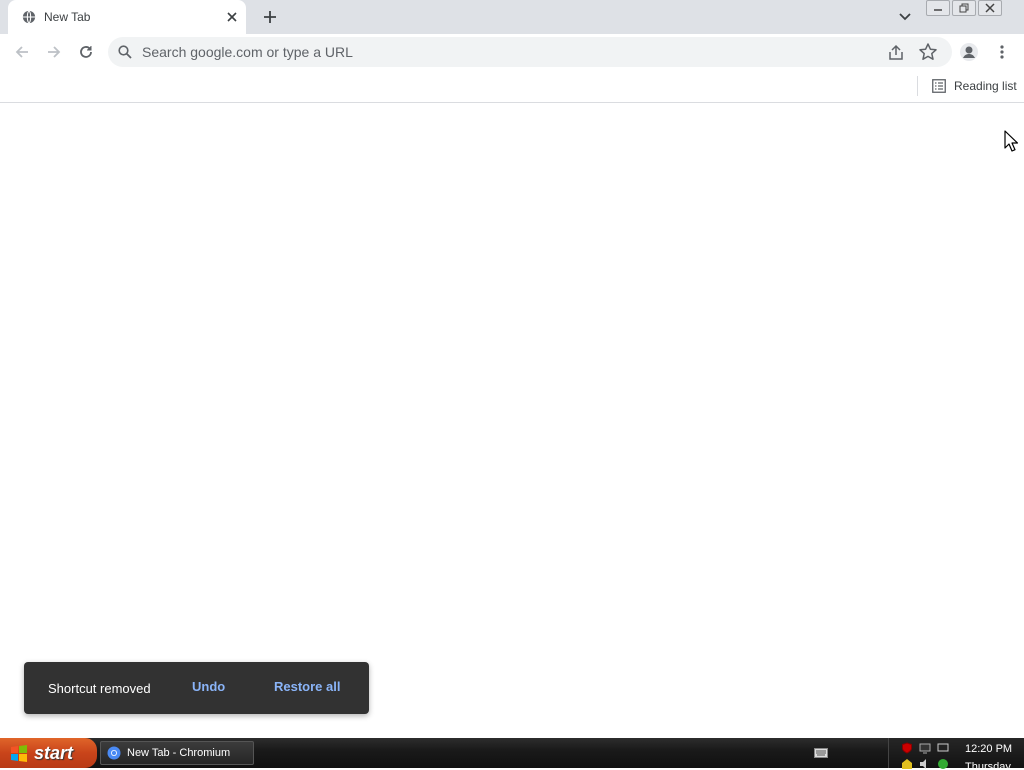  I want to click on arrow-left-icon, so click(21, 52).